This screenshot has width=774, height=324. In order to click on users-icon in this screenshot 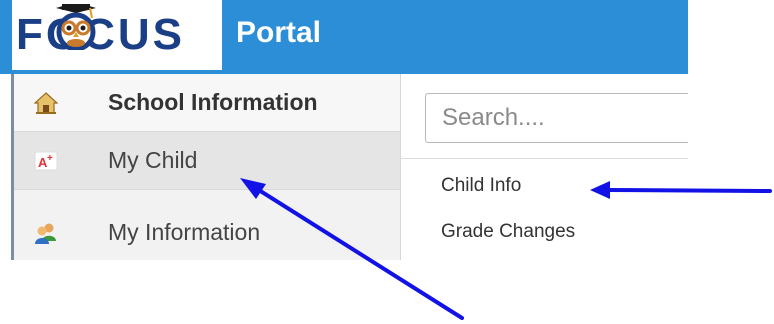, I will do `click(45, 233)`.